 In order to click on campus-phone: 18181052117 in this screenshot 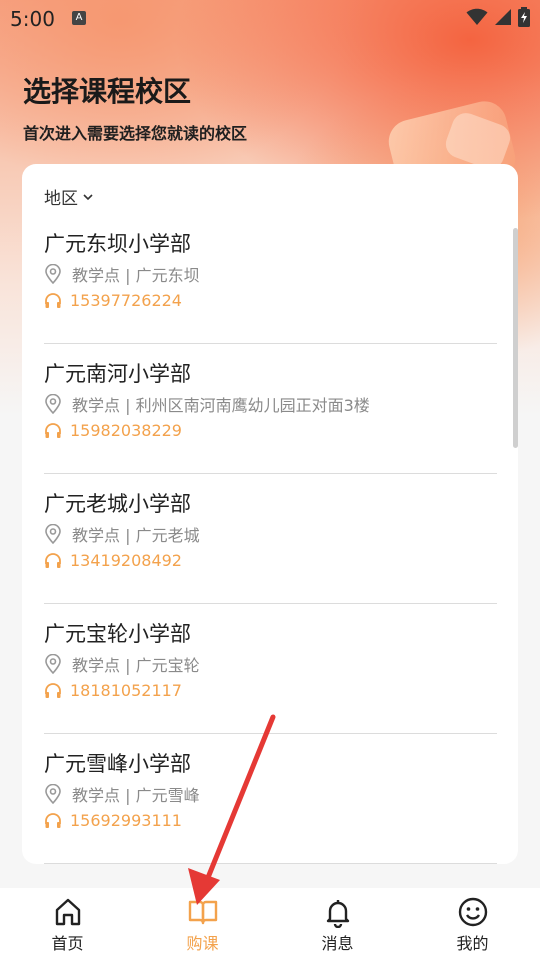, I will do `click(113, 690)`.